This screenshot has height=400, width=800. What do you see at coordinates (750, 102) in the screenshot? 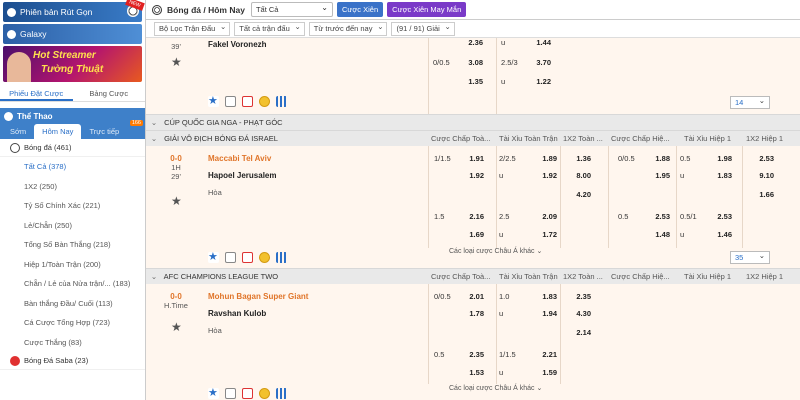
I see `more-markets-count: 14` at bounding box center [750, 102].